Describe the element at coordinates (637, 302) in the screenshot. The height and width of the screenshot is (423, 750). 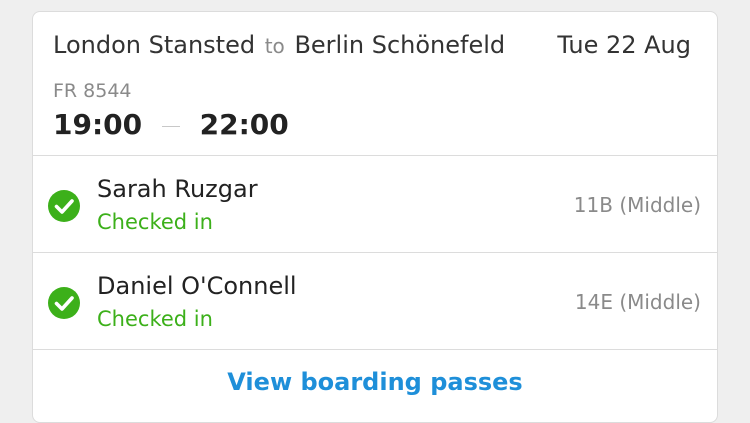
I see `seat-info: 14E (Middle)` at that location.